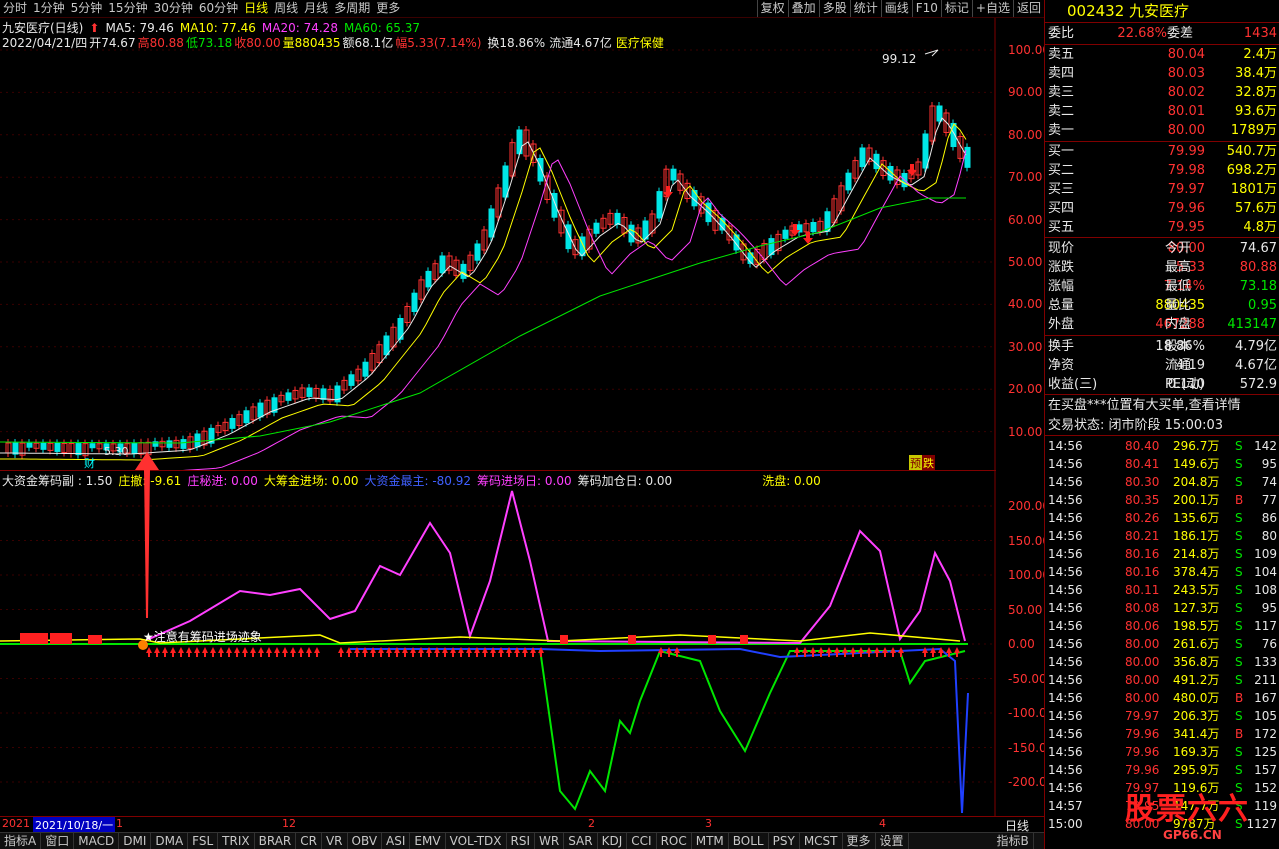  I want to click on tick-row-5-count: 80, so click(1269, 536).